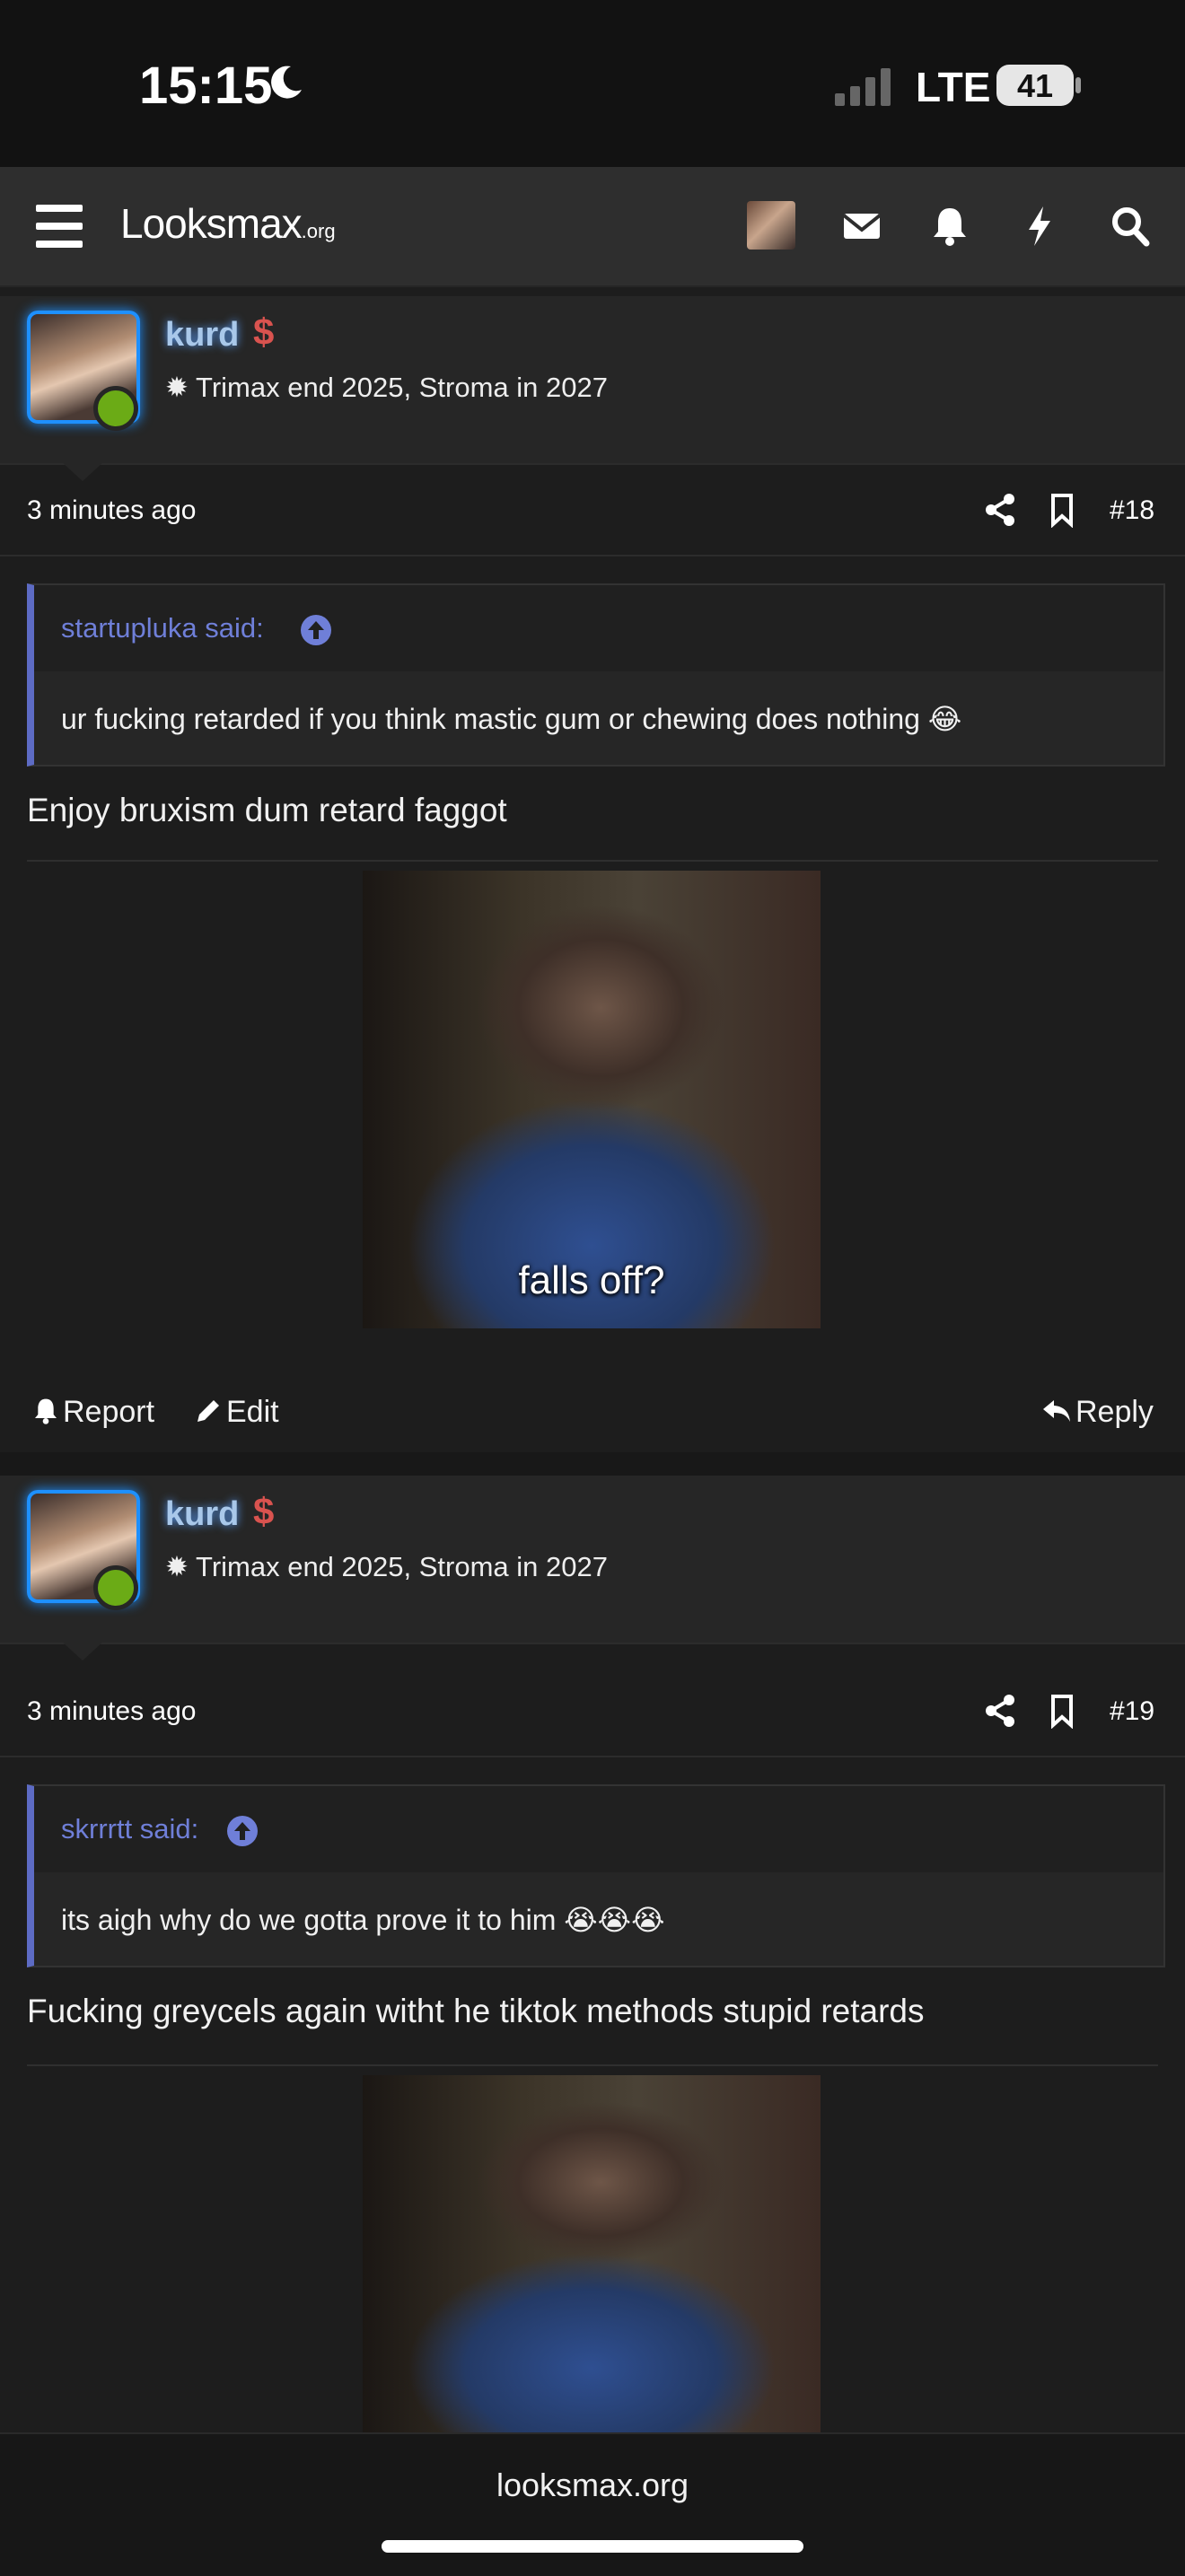 The width and height of the screenshot is (1185, 2576). Describe the element at coordinates (1078, 85) in the screenshot. I see `battery-tip` at that location.